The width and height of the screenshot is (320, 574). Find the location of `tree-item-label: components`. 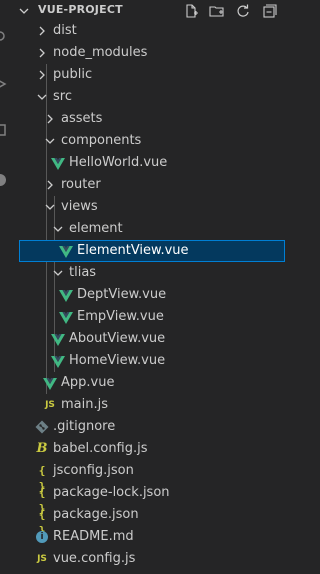

tree-item-label: components is located at coordinates (101, 140).